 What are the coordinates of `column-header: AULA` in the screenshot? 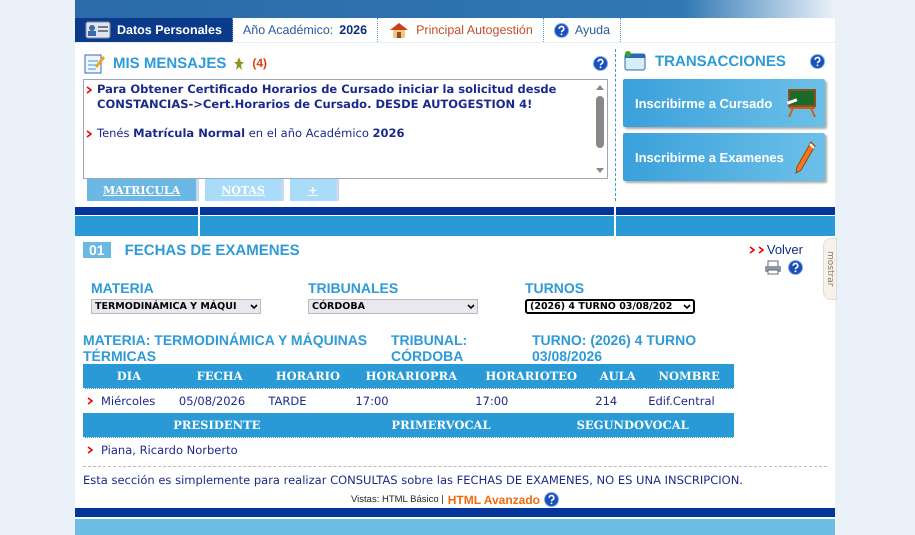 It's located at (617, 376).